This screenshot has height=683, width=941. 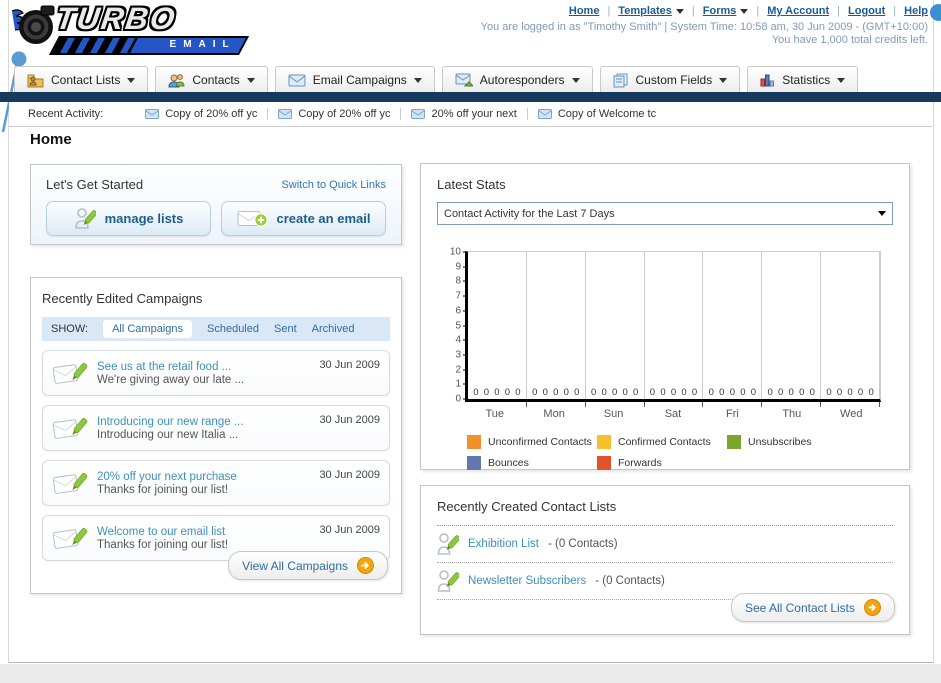 I want to click on x-axis-label: Sun, so click(x=613, y=414).